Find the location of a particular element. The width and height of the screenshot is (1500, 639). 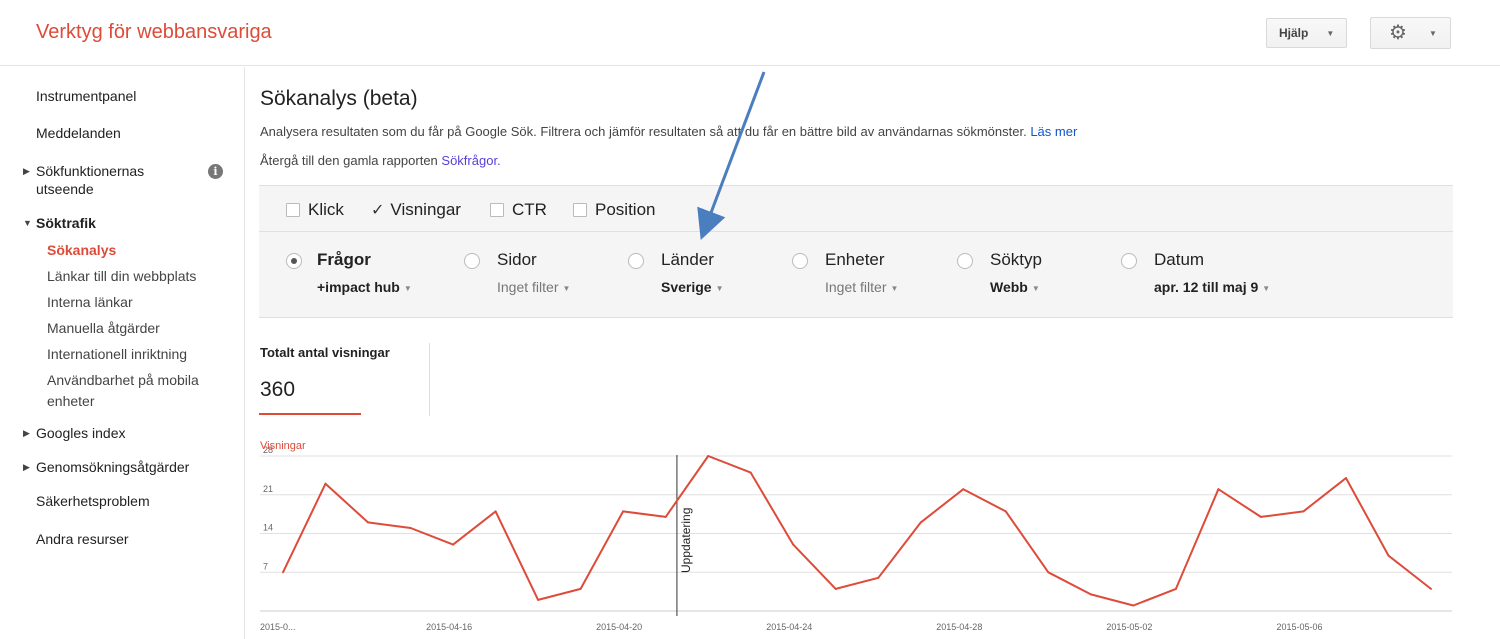

sidebar-item-dashboard: Instrumentpanel is located at coordinates (86, 96).